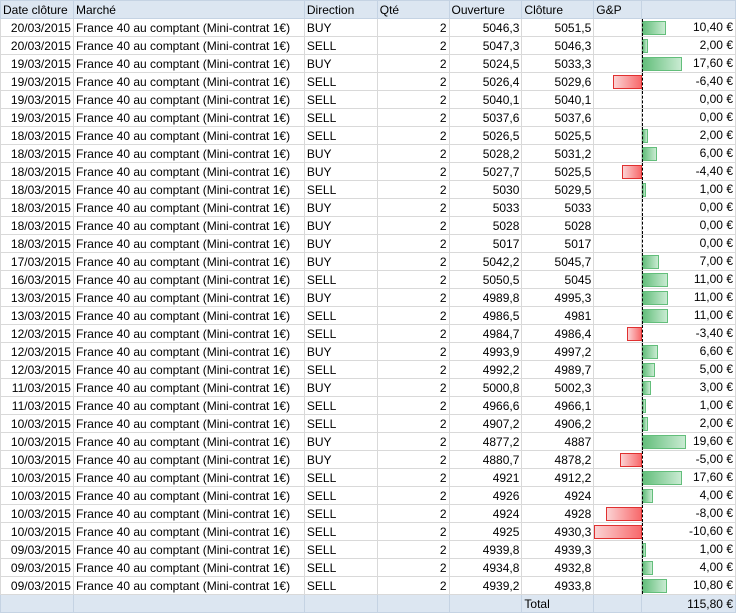  Describe the element at coordinates (558, 495) in the screenshot. I see `cell-close: 4924` at that location.